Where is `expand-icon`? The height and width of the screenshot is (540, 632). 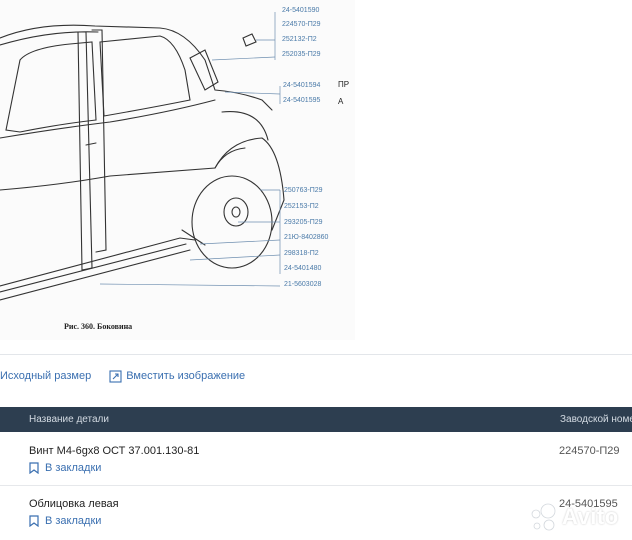 expand-icon is located at coordinates (115, 376).